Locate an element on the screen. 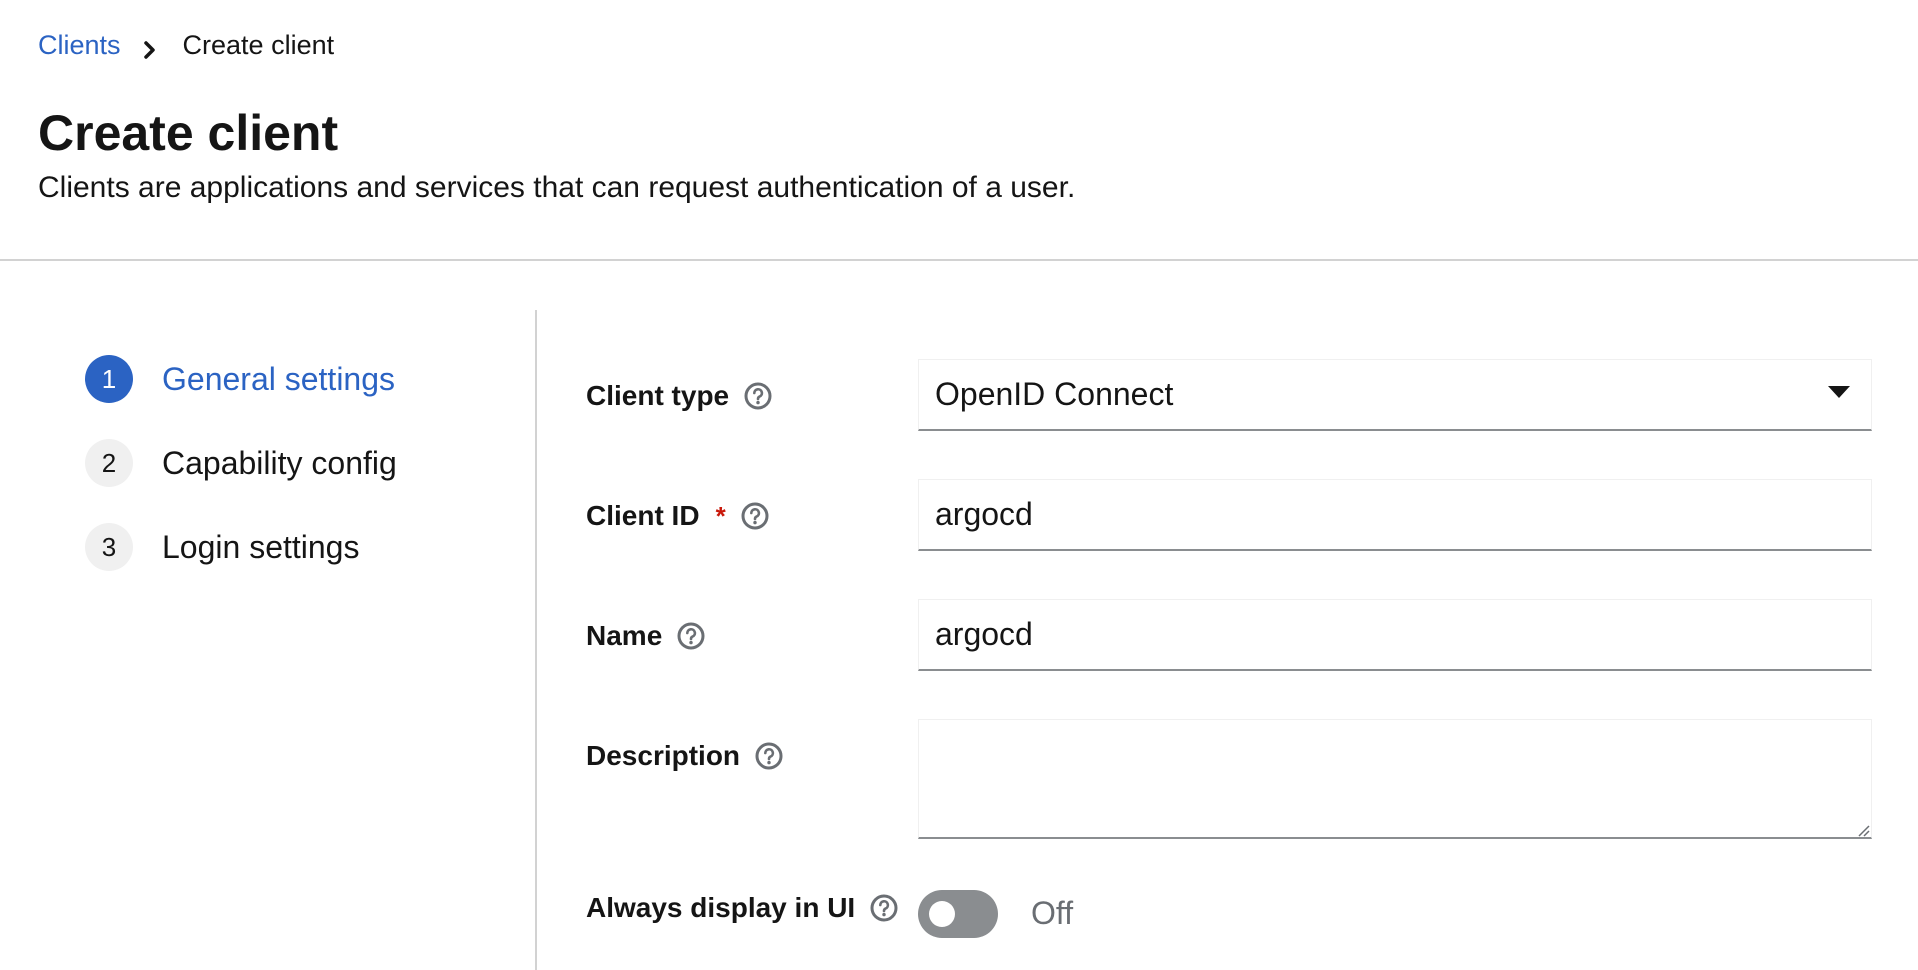 Image resolution: width=1918 pixels, height=970 pixels. always-display-toggle is located at coordinates (958, 914).